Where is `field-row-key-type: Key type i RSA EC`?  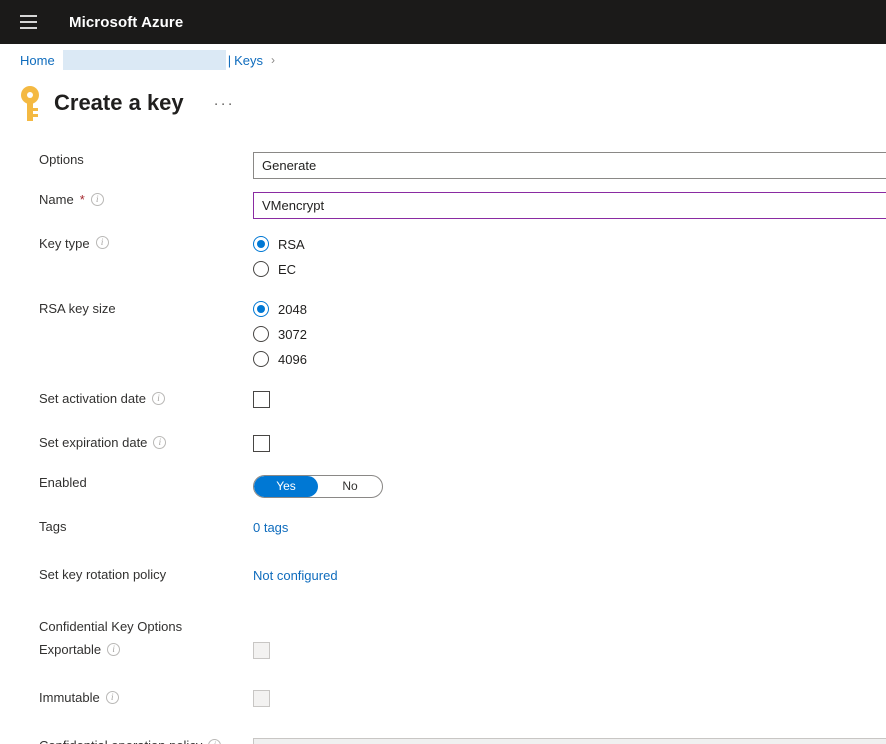
field-row-key-type: Key type i RSA EC is located at coordinates (443, 256).